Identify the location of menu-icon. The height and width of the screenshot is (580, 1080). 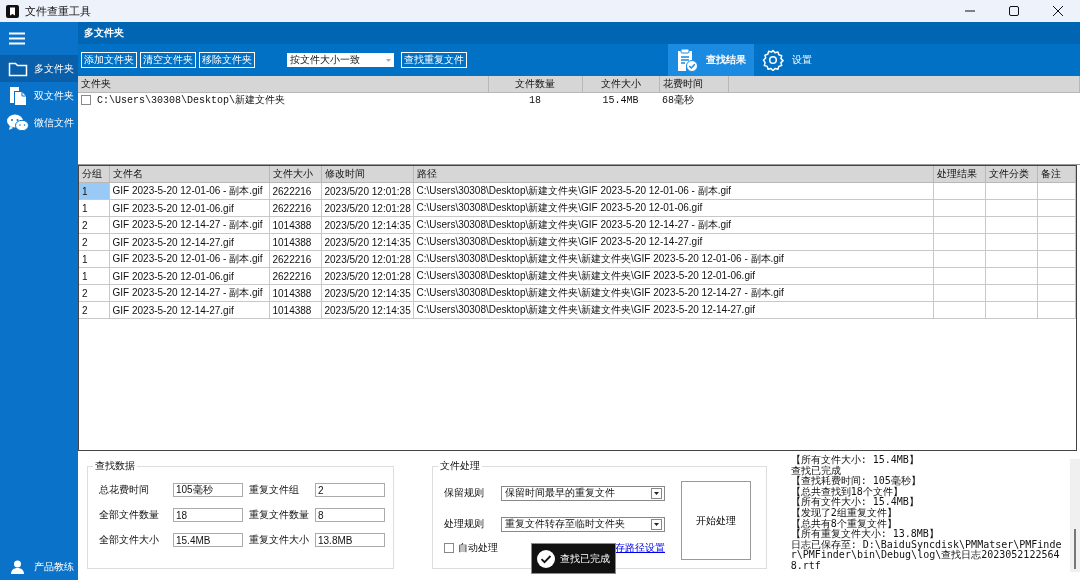
(17, 38).